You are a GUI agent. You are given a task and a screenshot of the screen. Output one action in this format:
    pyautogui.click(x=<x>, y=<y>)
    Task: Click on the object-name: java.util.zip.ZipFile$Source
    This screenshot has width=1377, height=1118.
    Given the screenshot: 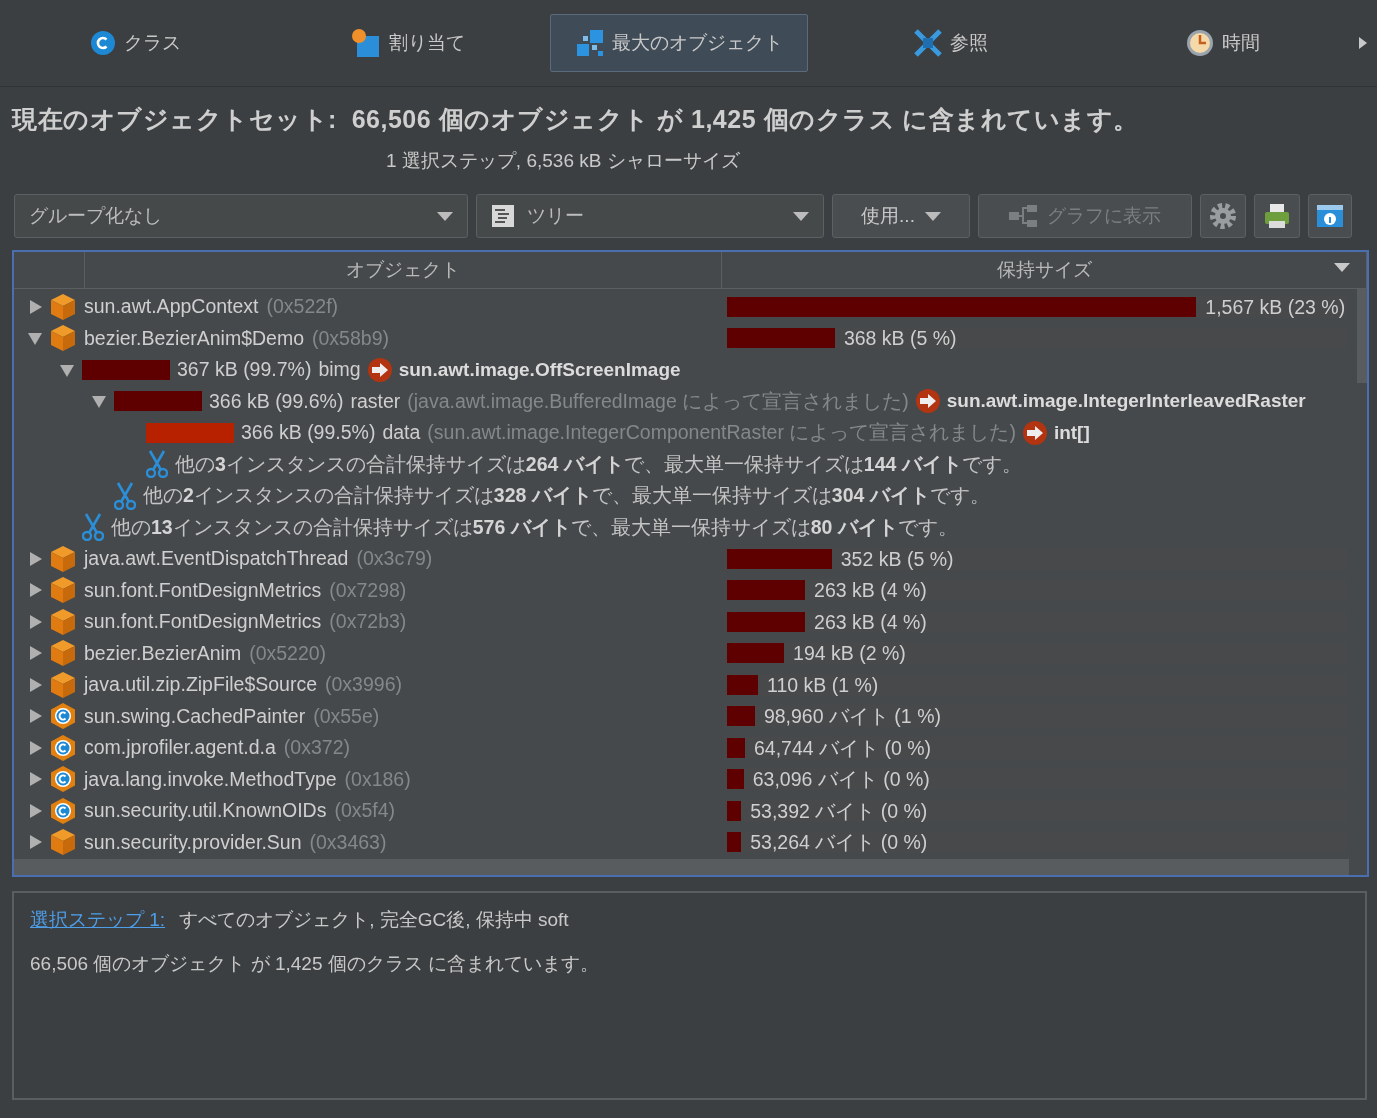 What is the action you would take?
    pyautogui.click(x=201, y=685)
    